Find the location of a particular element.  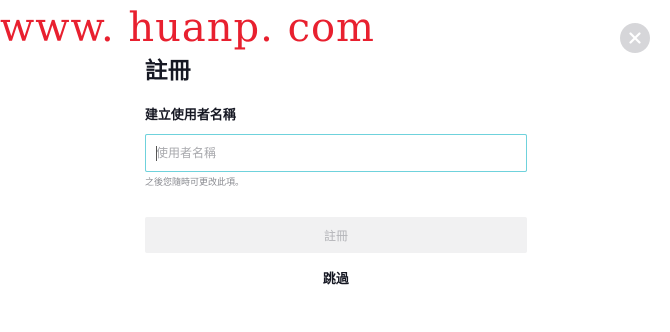

register-button: 註冊 is located at coordinates (336, 235).